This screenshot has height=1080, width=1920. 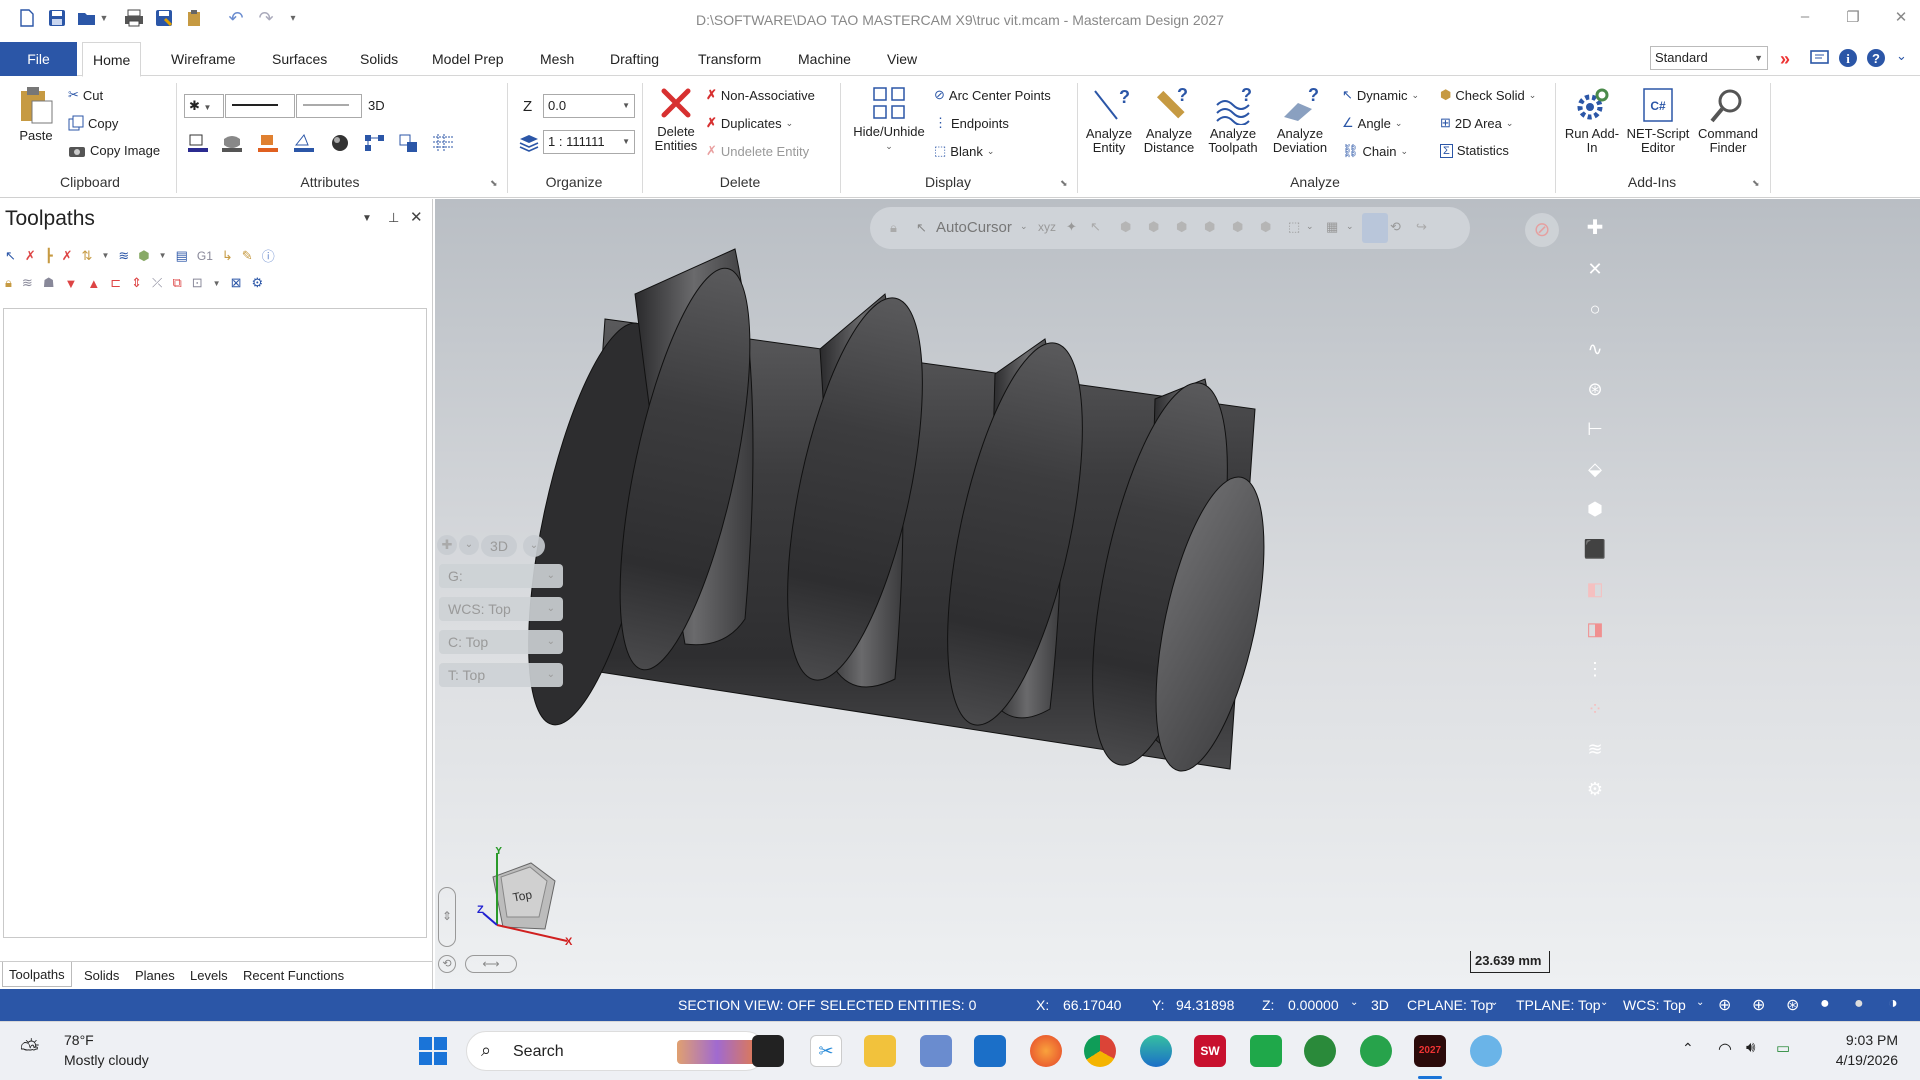 What do you see at coordinates (1300, 120) in the screenshot?
I see `analyze-deviation-button: ? Analyze Deviation` at bounding box center [1300, 120].